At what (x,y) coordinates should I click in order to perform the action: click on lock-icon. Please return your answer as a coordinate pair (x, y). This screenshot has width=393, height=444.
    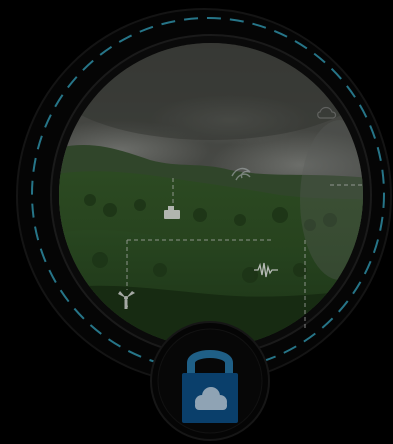
    Looking at the image, I should click on (210, 386).